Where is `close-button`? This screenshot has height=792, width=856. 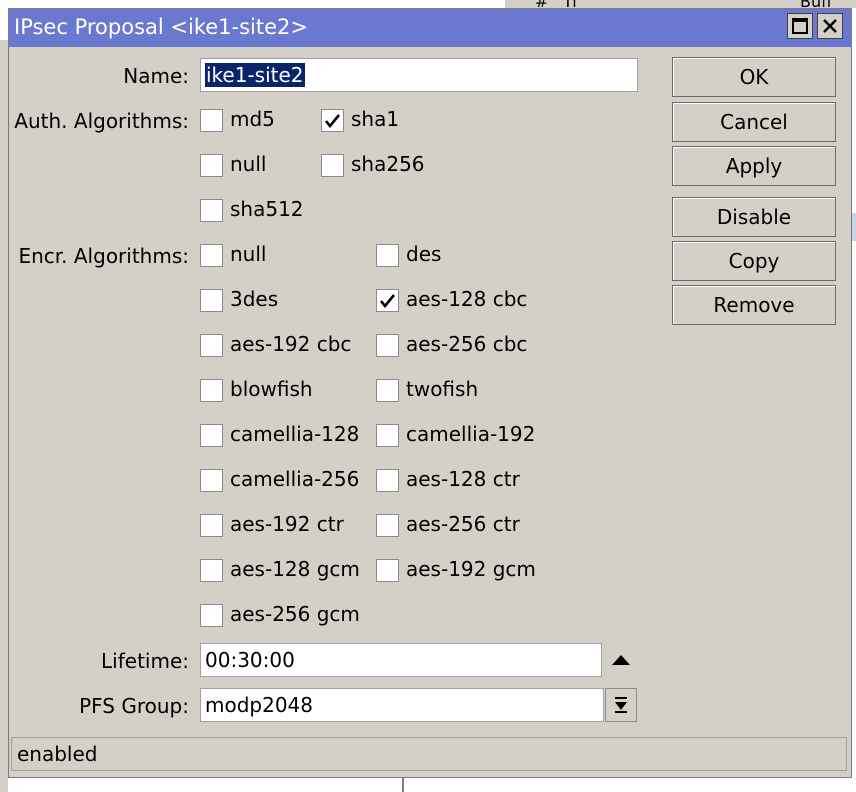 close-button is located at coordinates (830, 26).